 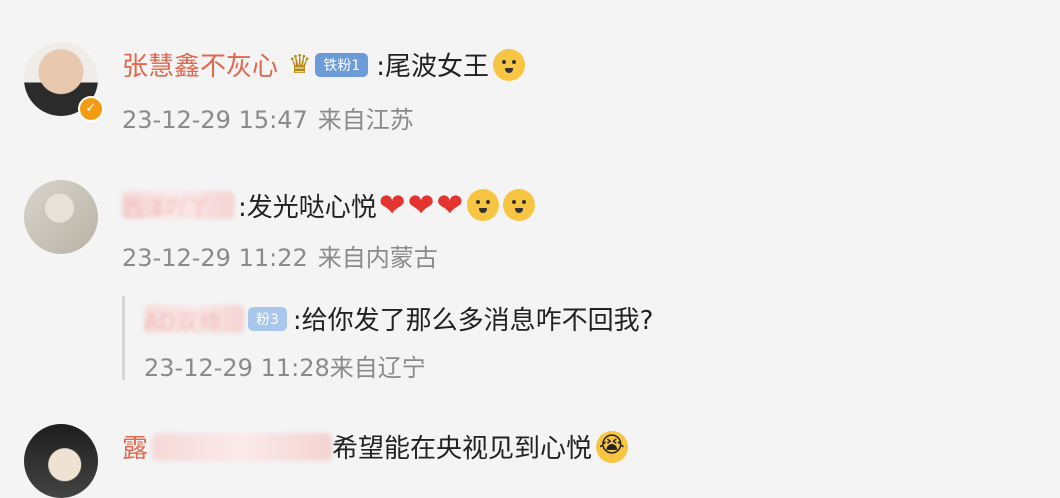 What do you see at coordinates (307, 207) in the screenshot?
I see `comment-text: :发光哒心悦` at bounding box center [307, 207].